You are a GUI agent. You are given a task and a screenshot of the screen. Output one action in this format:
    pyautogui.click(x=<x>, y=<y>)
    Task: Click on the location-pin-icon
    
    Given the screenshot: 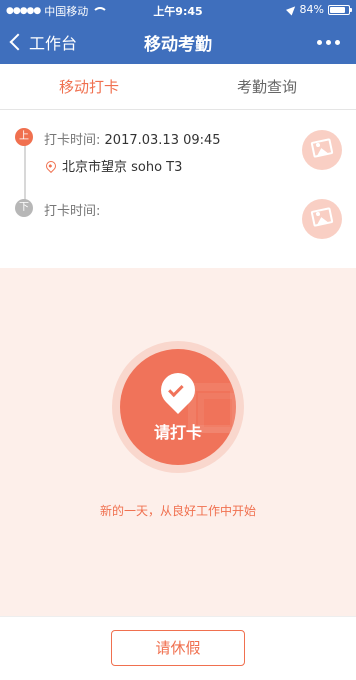 What is the action you would take?
    pyautogui.click(x=51, y=165)
    